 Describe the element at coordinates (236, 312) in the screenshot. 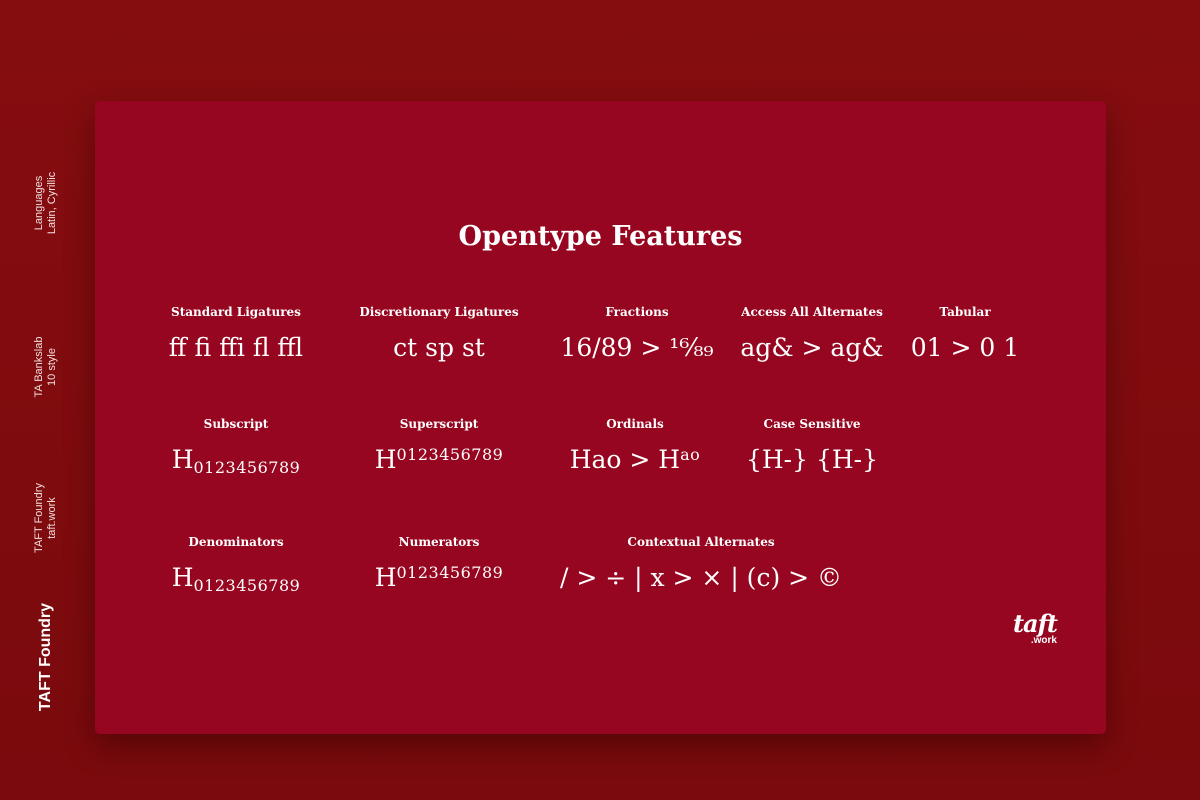

I see `feature-label: Standard Ligatures` at that location.